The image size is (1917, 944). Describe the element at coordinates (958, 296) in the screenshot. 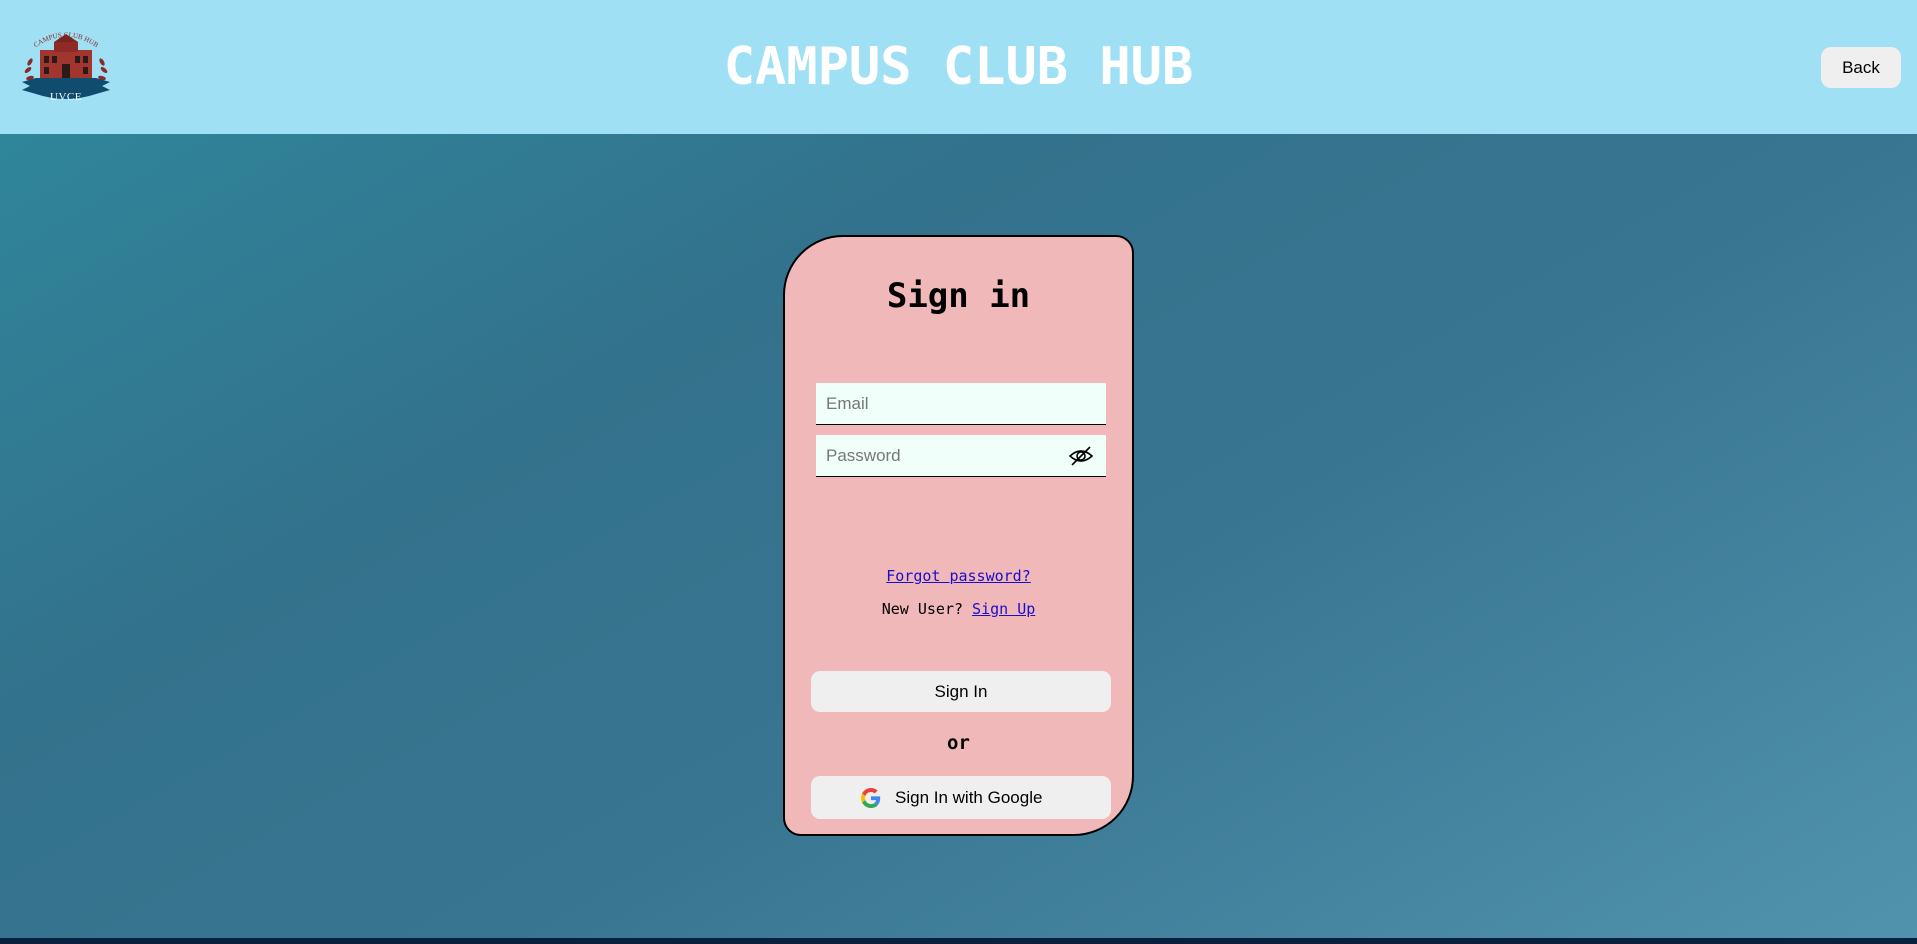

I see `signin-title: Sign in` at that location.